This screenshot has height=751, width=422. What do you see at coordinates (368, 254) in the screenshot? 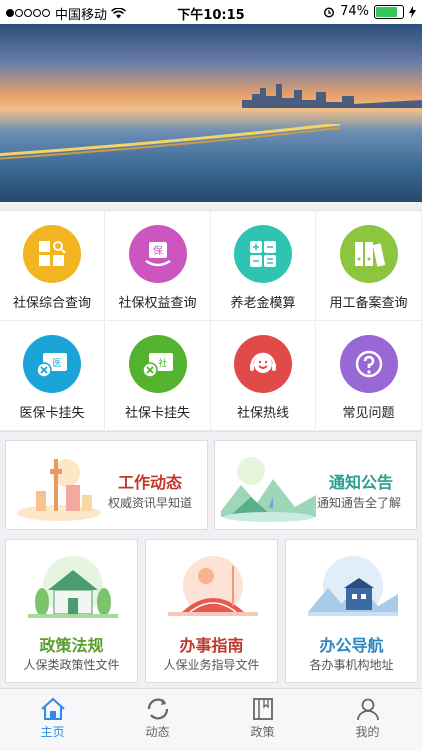
I see `binders-icon` at bounding box center [368, 254].